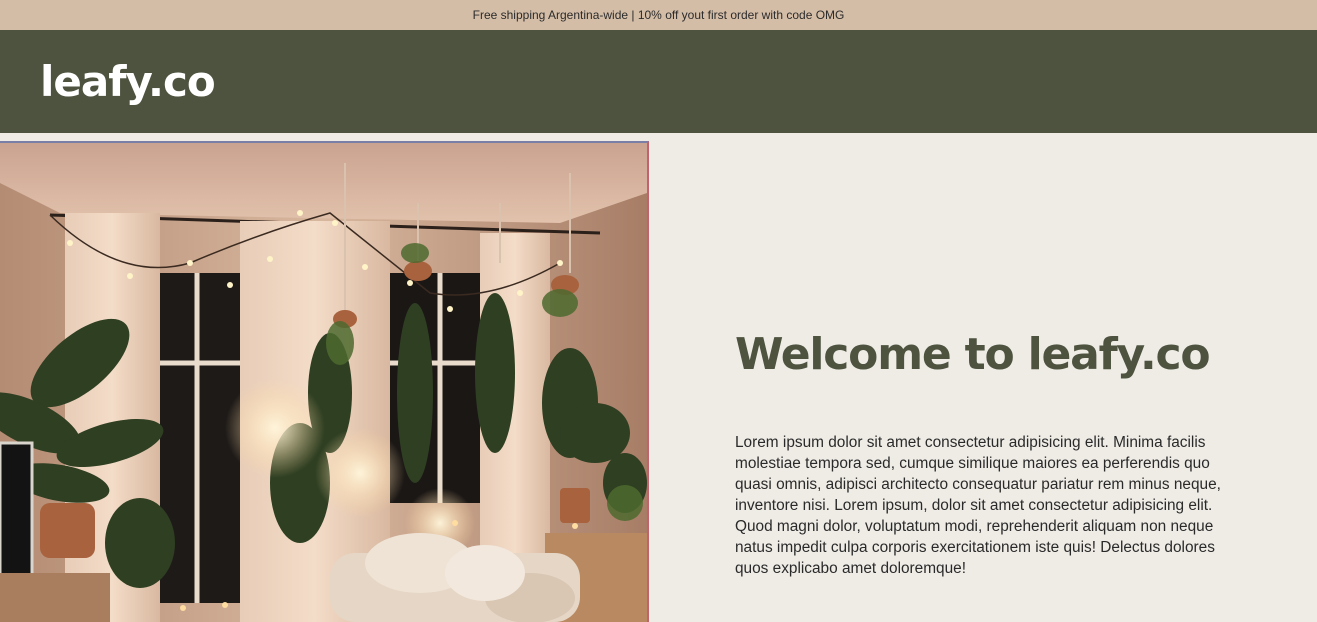  I want to click on hero-title: Welcome to leafy.co, so click(973, 354).